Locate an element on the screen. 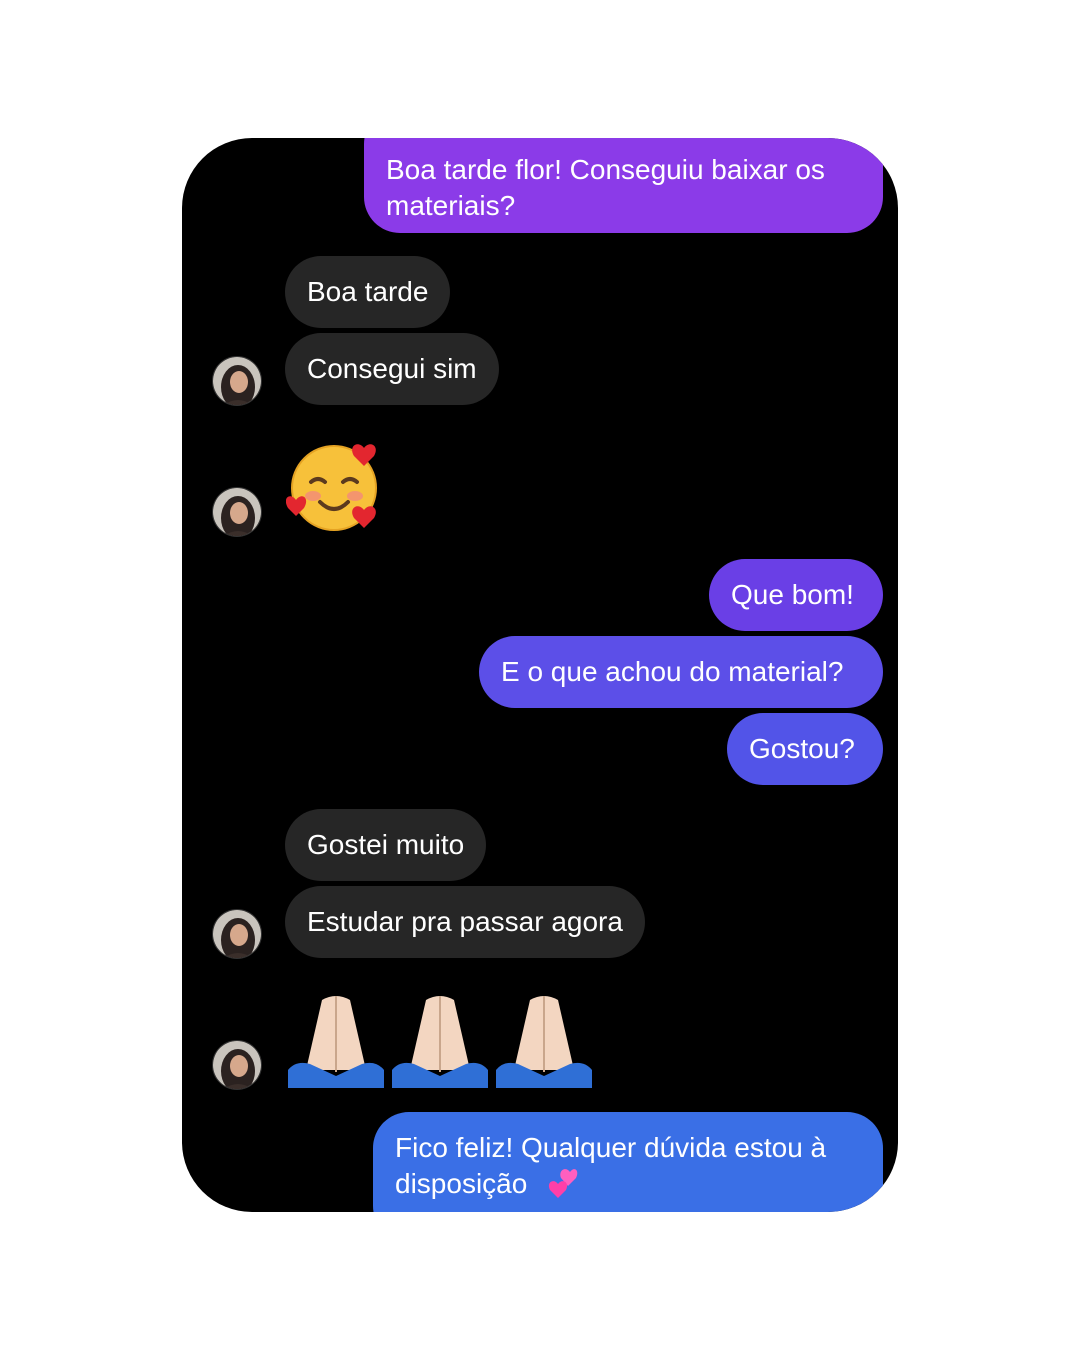 This screenshot has height=1350, width=1080. message-text: Boa tarde is located at coordinates (368, 291).